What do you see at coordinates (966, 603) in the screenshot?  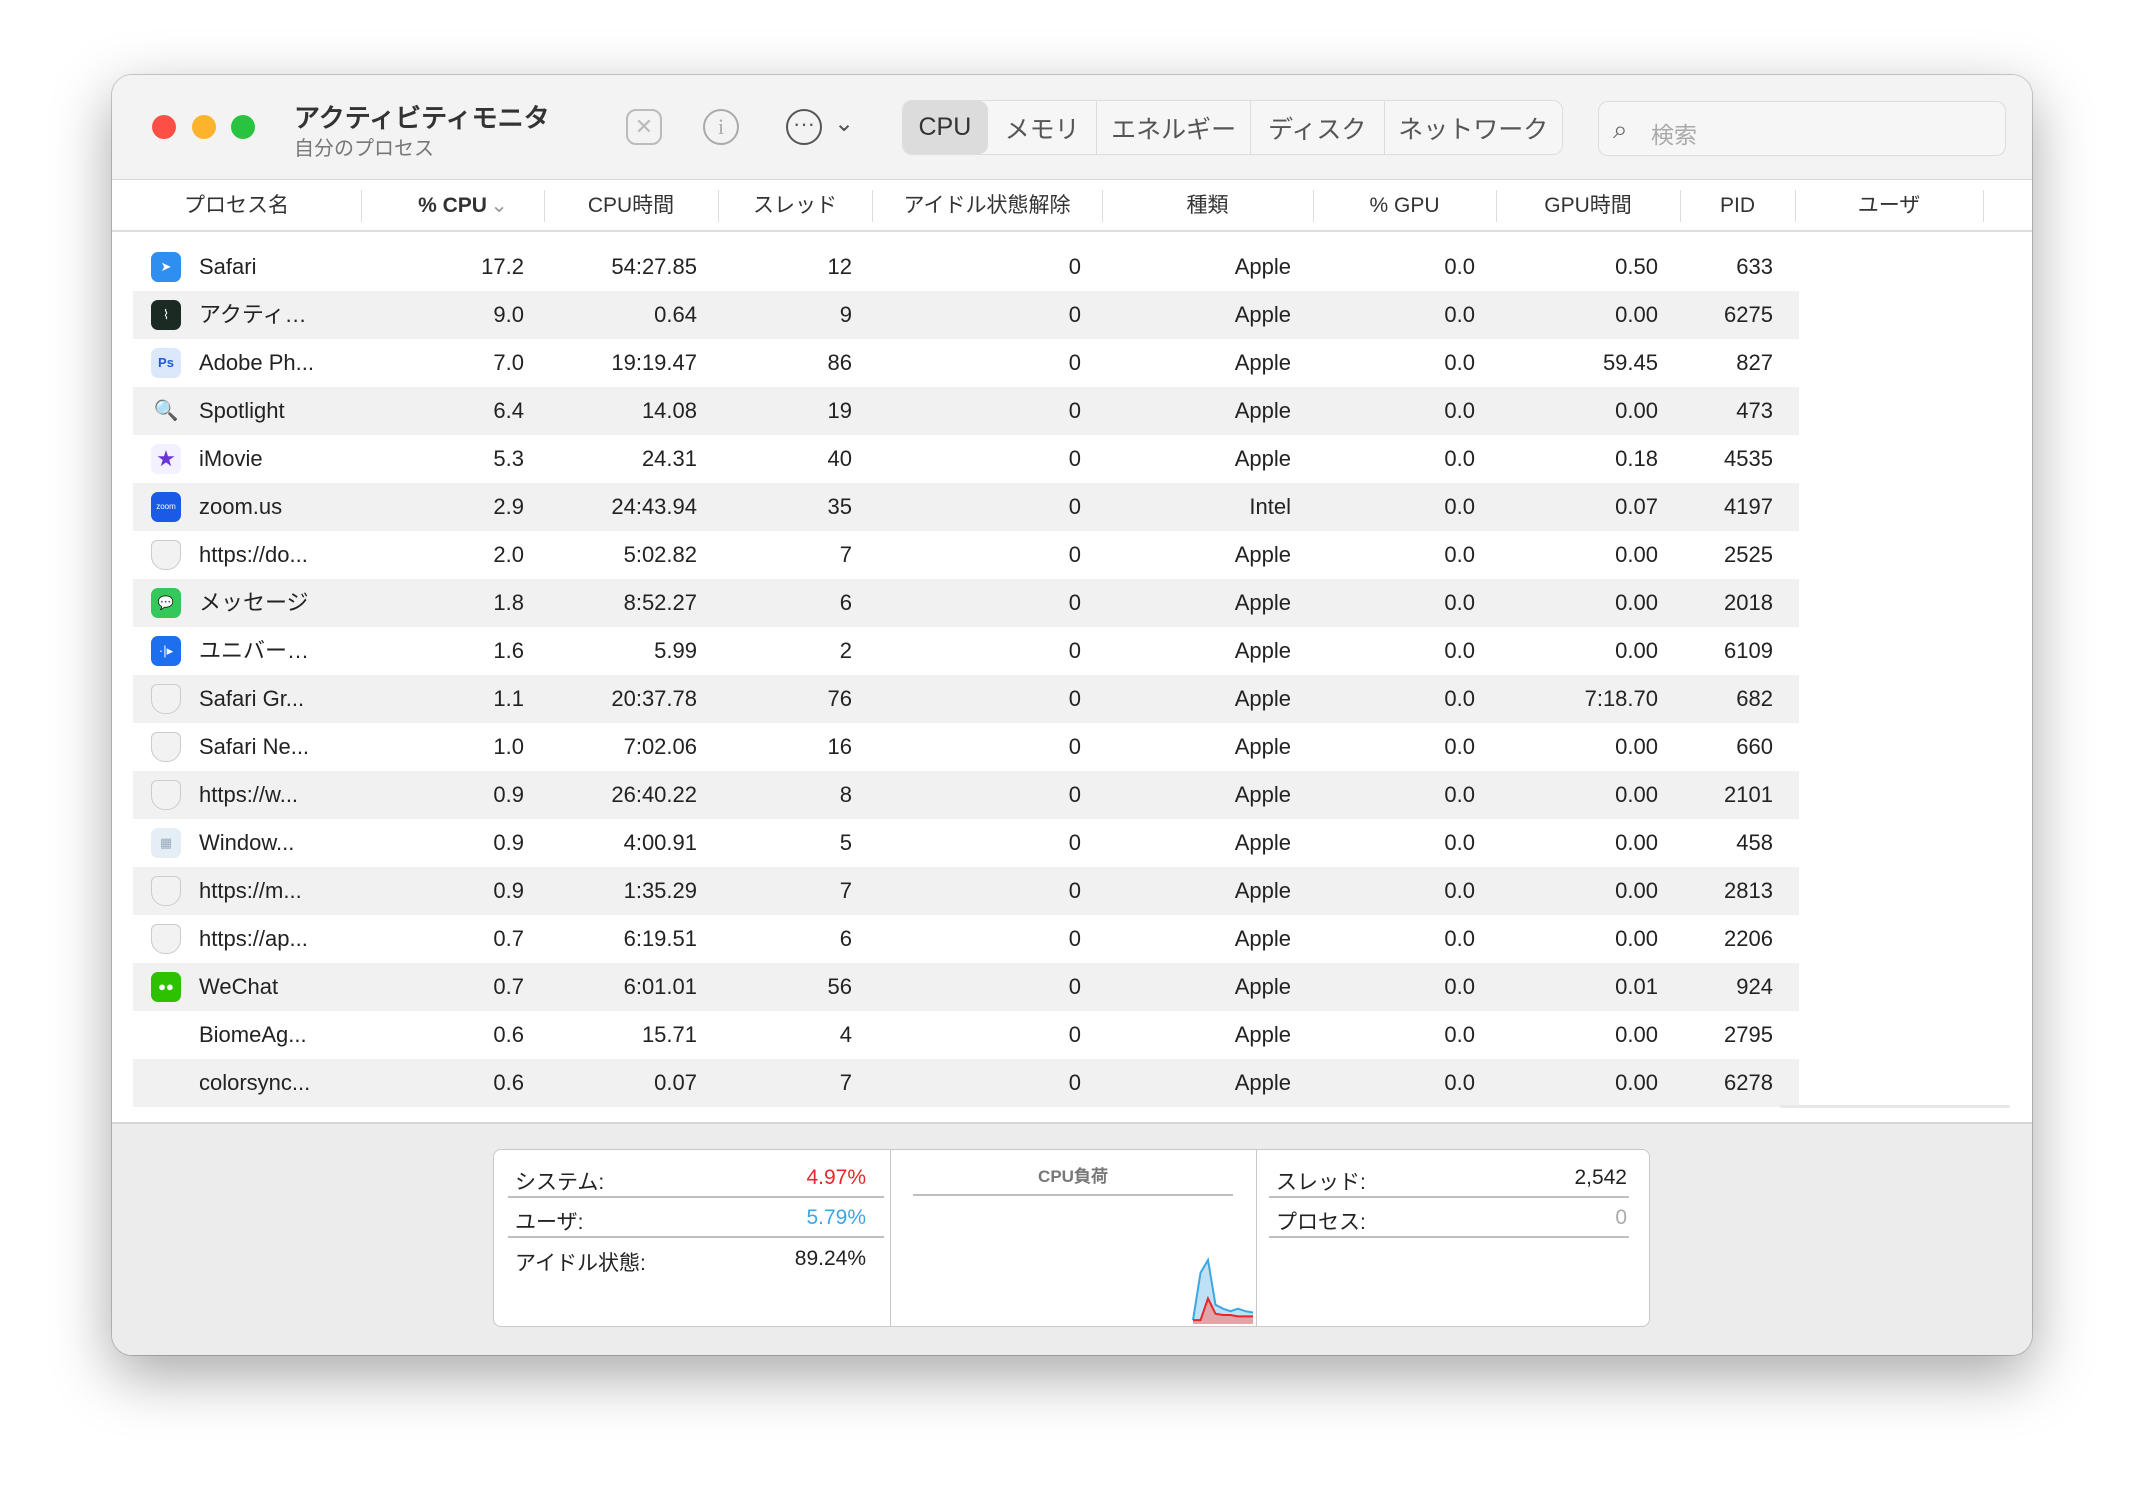 I see `table-row: 💬 メッセージ 1.8 8:52.27 6 0 Apple 0.0 0.00 2018` at bounding box center [966, 603].